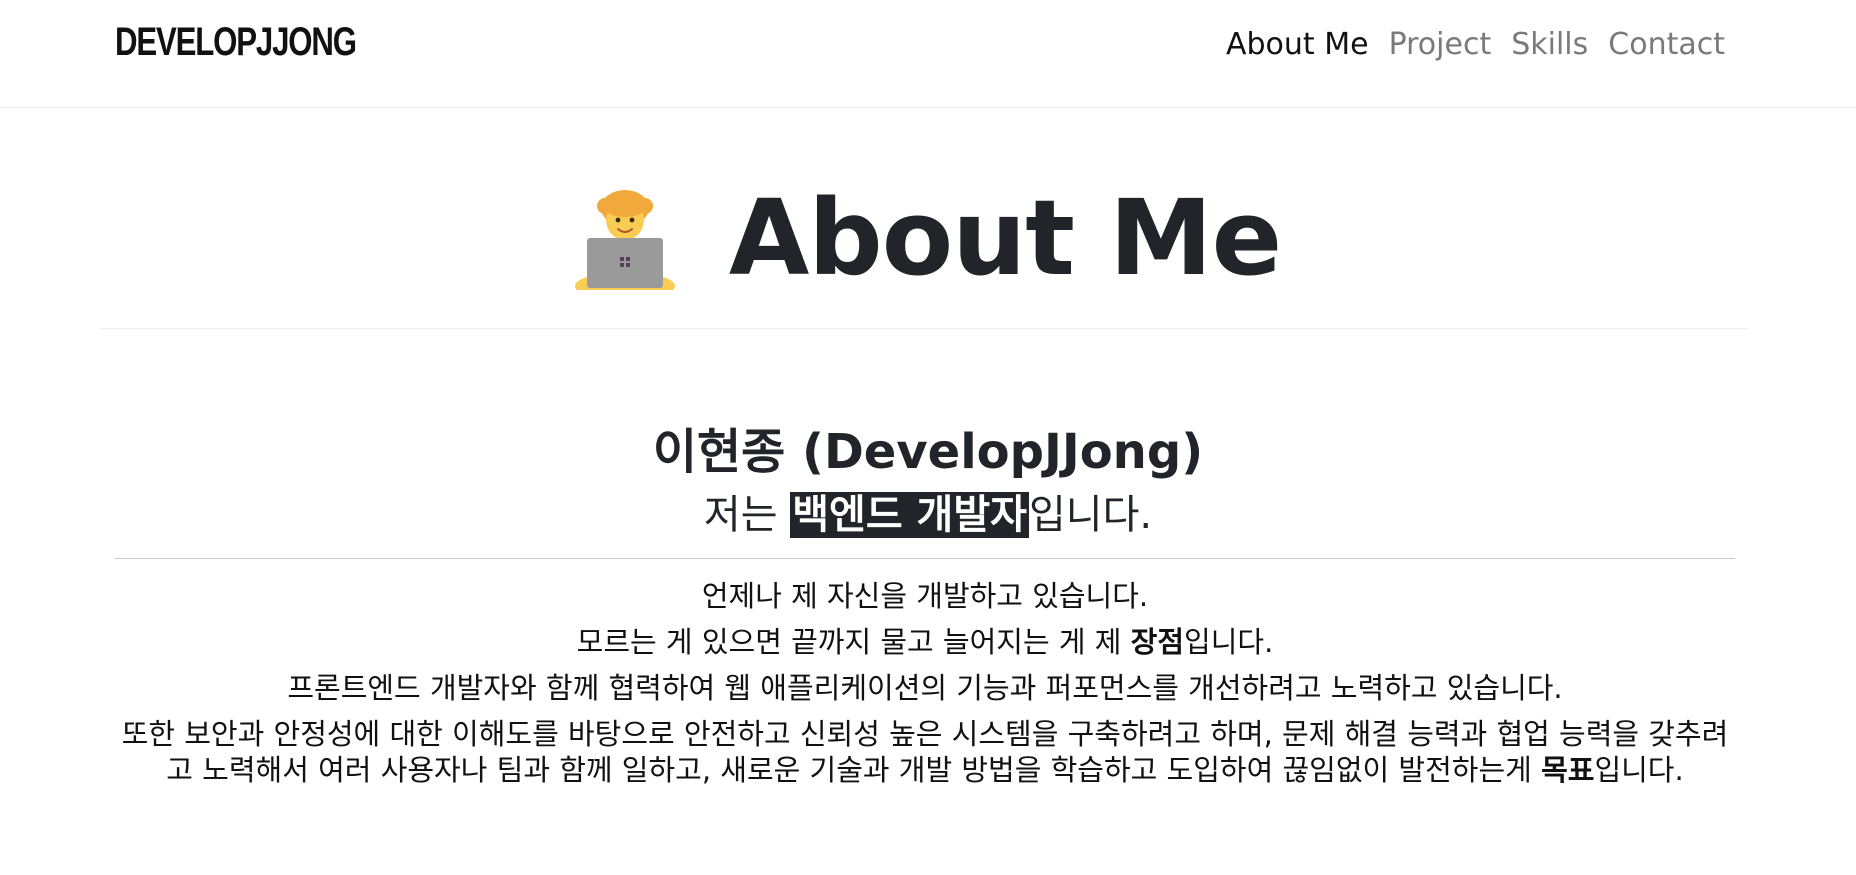 This screenshot has height=875, width=1856. I want to click on intro-paragraph: 모르는 게 있으면 끝까지 물고 늘어지는 게 제 장점입니다., so click(925, 642).